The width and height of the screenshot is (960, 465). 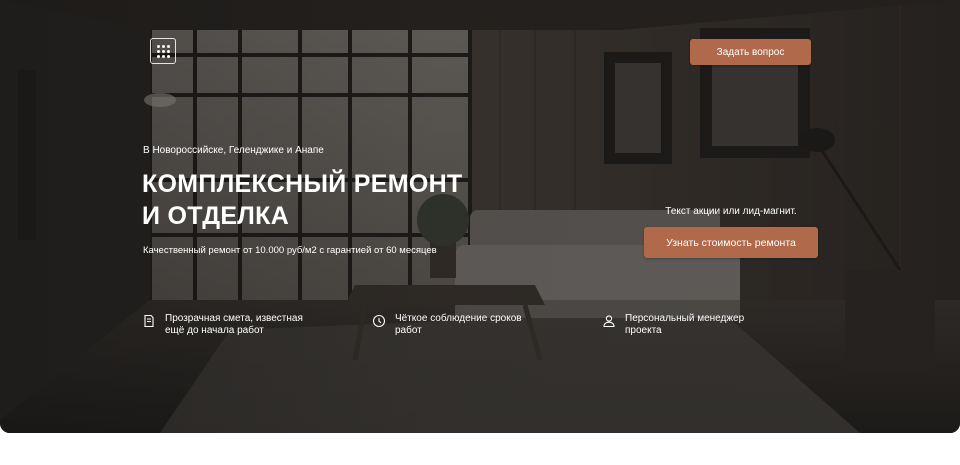 What do you see at coordinates (149, 321) in the screenshot?
I see `document-icon` at bounding box center [149, 321].